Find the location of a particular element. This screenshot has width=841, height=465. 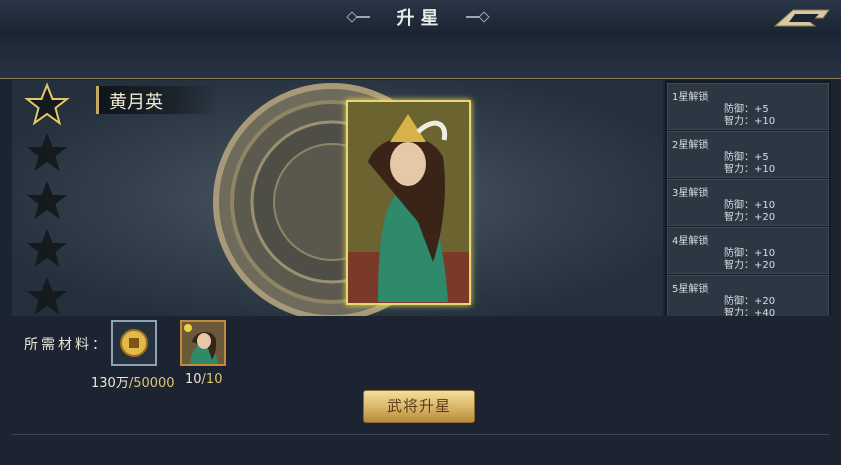

hero-name: 黄月英 is located at coordinates (136, 102).